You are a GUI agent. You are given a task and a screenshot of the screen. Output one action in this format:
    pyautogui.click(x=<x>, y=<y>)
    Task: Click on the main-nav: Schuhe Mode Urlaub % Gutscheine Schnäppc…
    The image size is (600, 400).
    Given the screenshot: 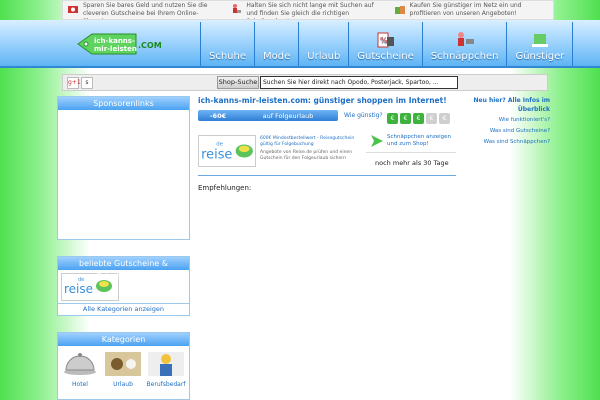 What is the action you would take?
    pyautogui.click(x=387, y=44)
    